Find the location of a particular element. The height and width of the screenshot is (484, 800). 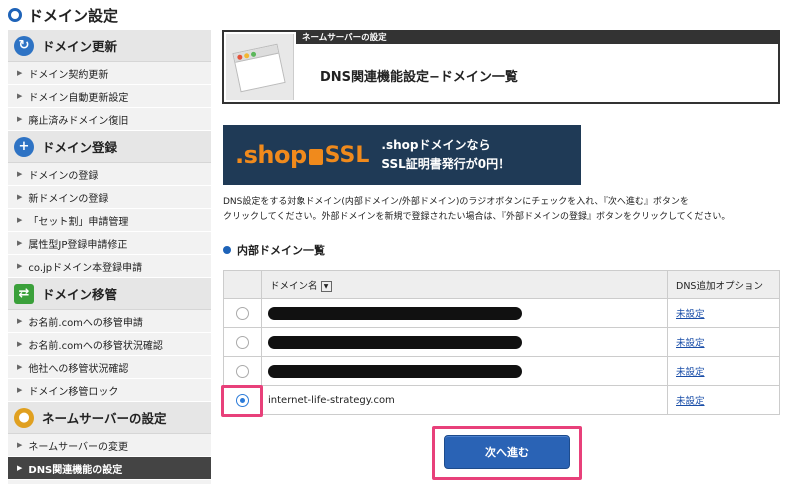

sidebar-item-auto-renew: ▶ ドメイン自動更新設定 is located at coordinates (109, 96).